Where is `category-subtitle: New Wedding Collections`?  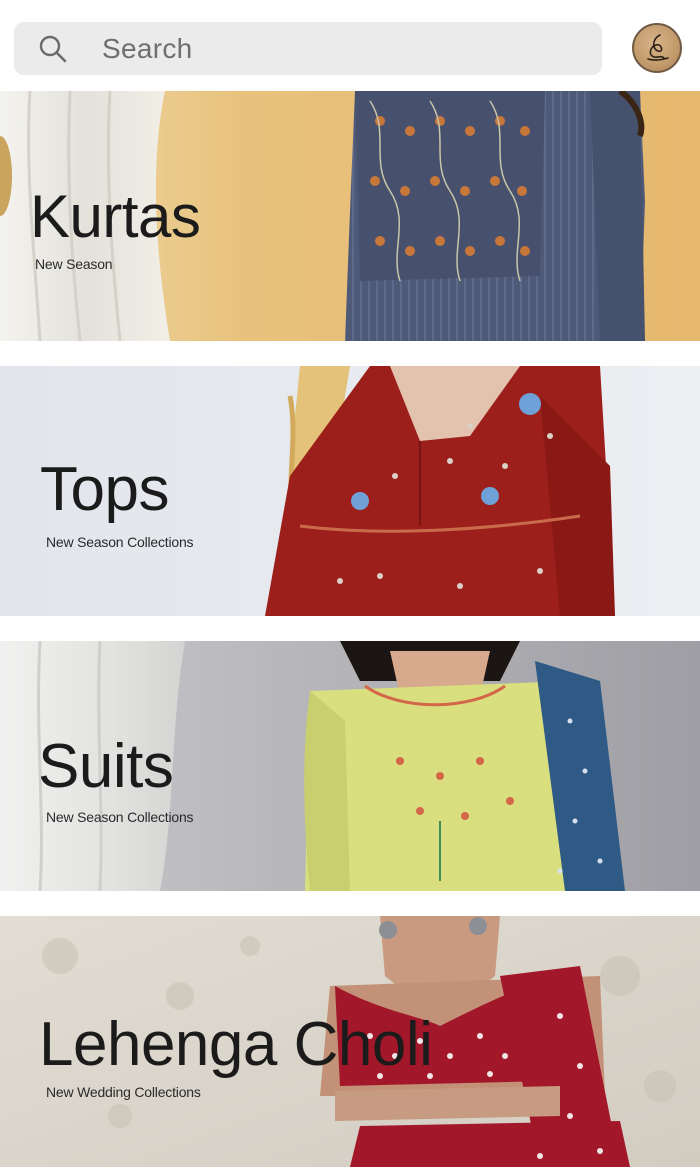 category-subtitle: New Wedding Collections is located at coordinates (123, 1092).